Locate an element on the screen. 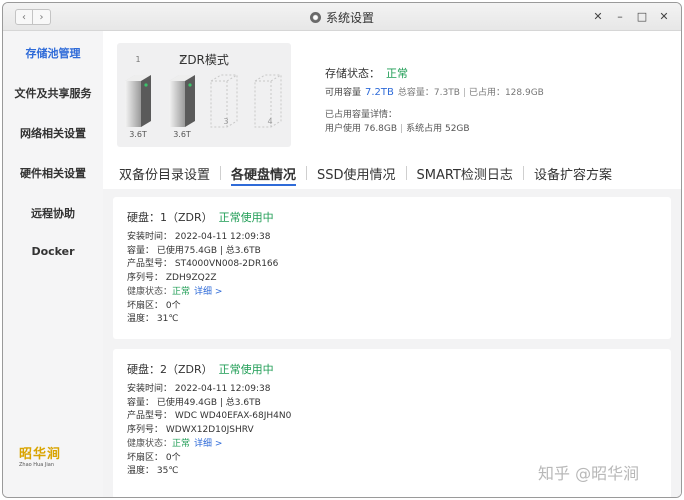  minimize-button: – is located at coordinates (620, 16).